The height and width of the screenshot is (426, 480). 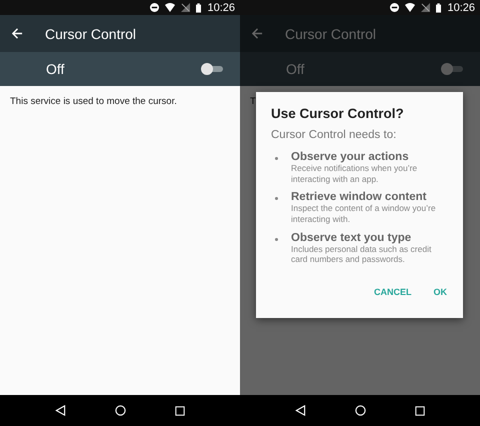 I want to click on service-description: T, so click(x=253, y=101).